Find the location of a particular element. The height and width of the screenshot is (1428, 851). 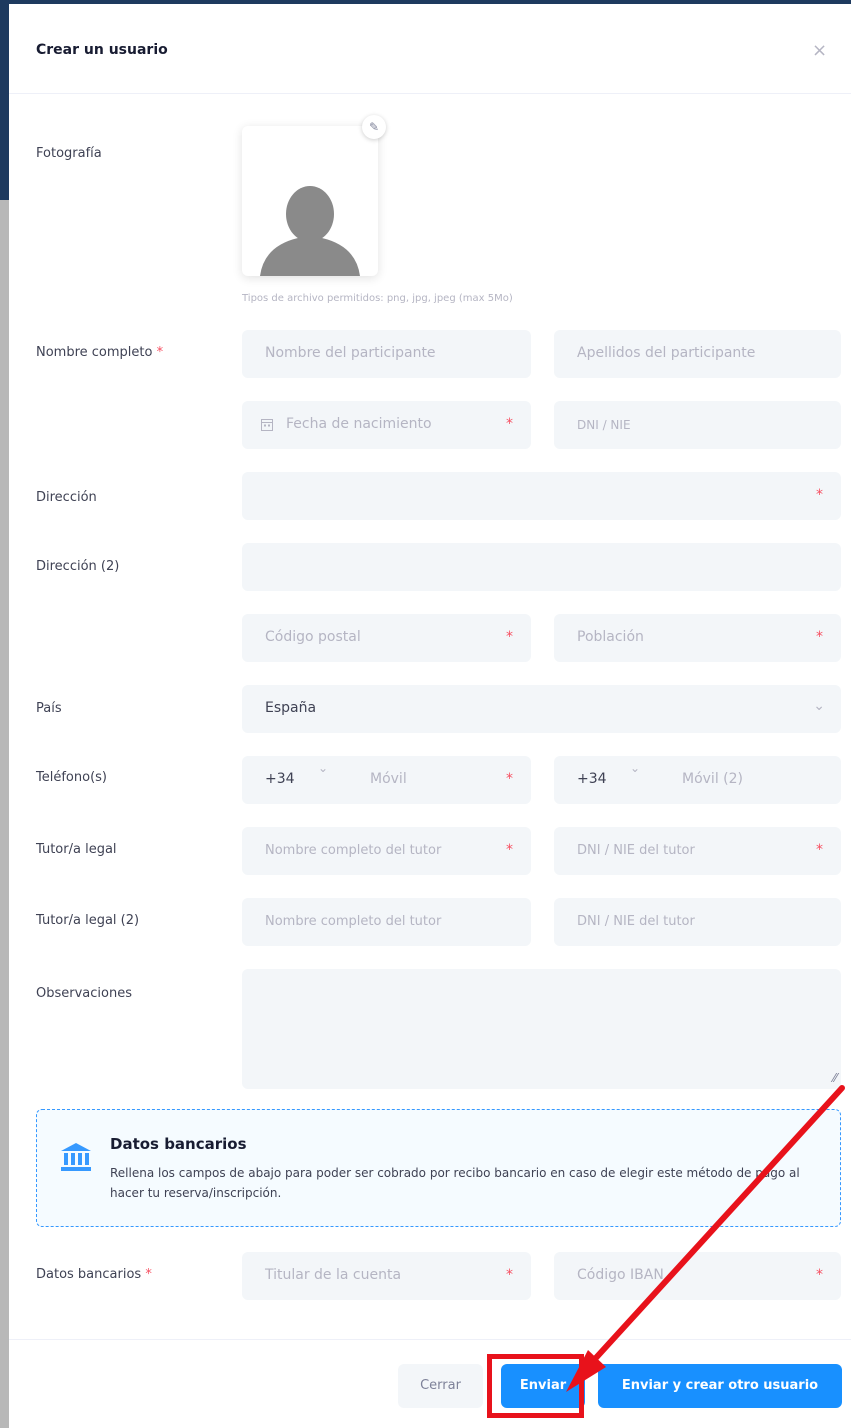

bank-label-text: Datos bancarios is located at coordinates (89, 1274).